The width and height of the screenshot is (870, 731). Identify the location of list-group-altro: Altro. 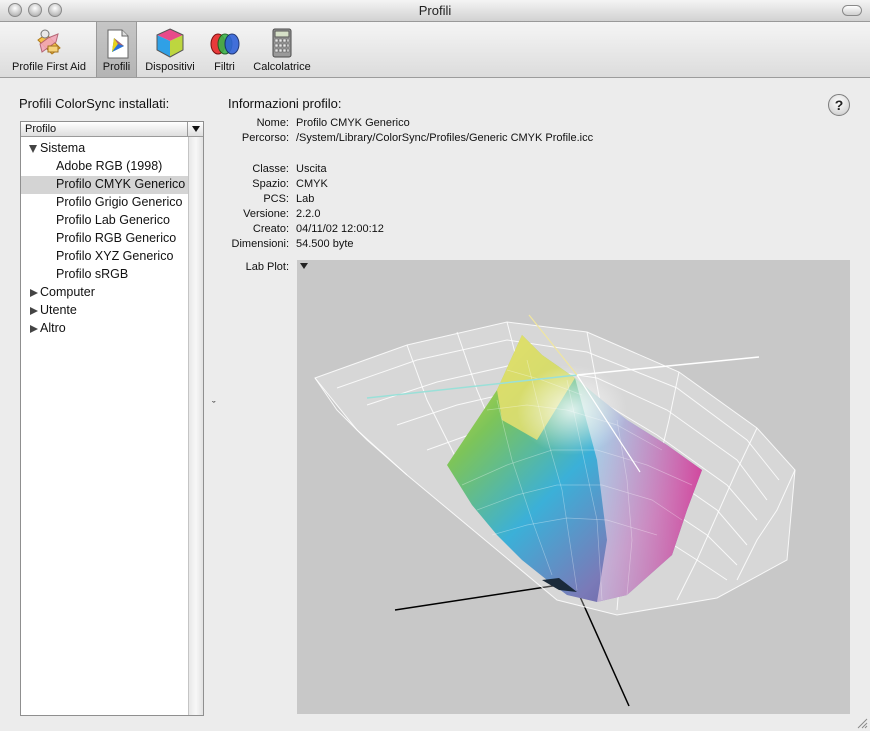
(104, 329).